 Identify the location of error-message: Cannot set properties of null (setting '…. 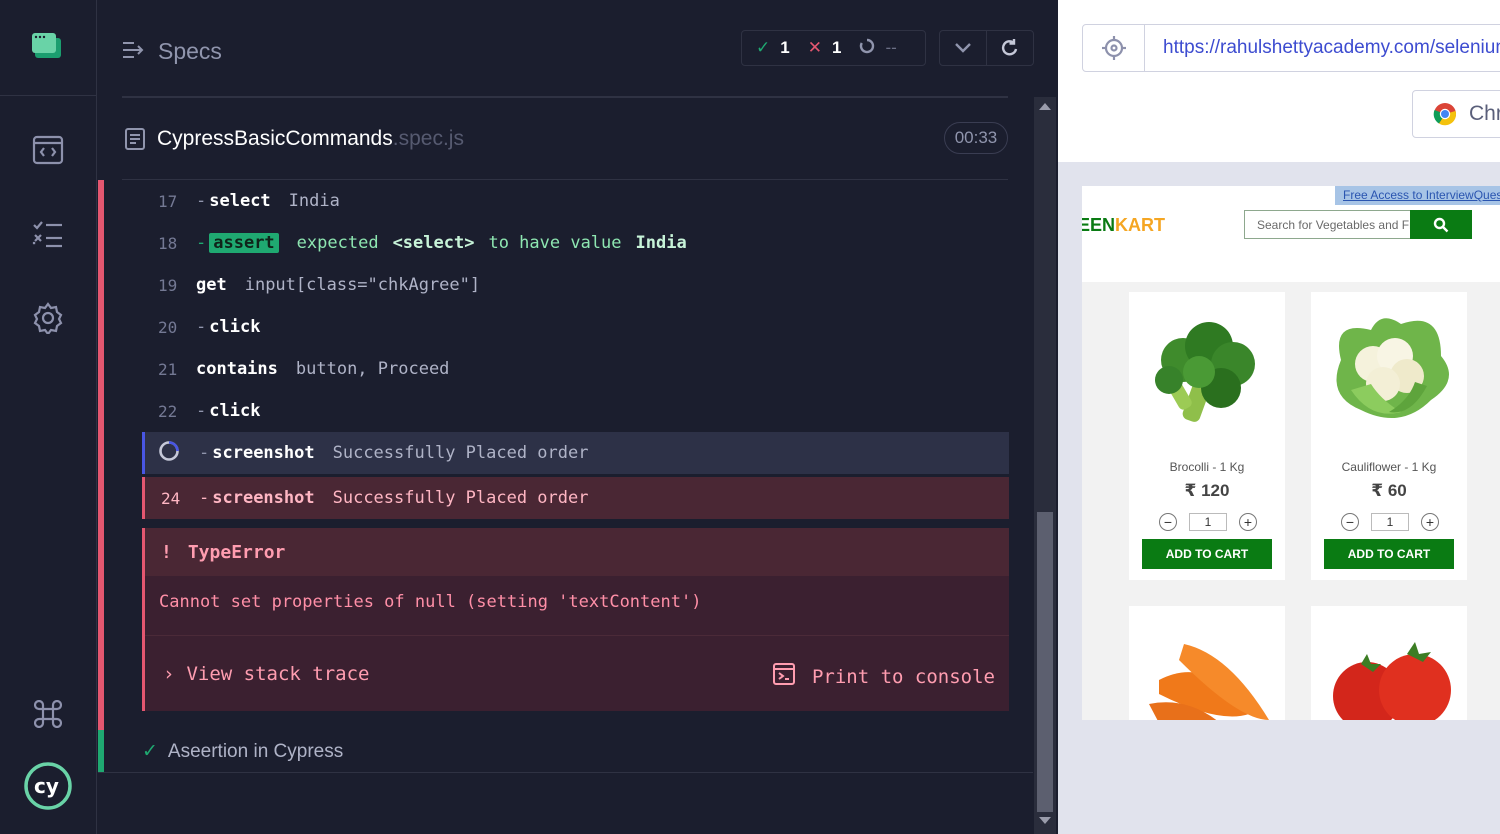
(430, 602).